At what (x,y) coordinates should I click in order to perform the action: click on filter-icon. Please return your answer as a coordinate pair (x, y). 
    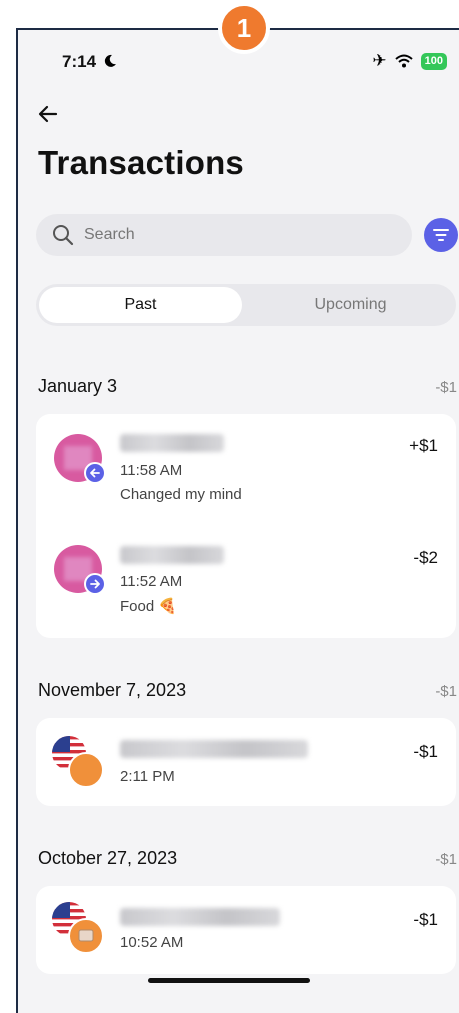
    Looking at the image, I should click on (441, 235).